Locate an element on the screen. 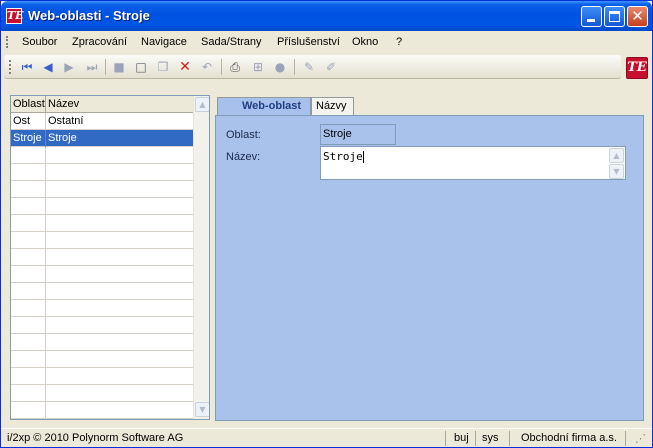 This screenshot has height=448, width=653. table-row-selected: Stroje Stroje is located at coordinates (102, 138).